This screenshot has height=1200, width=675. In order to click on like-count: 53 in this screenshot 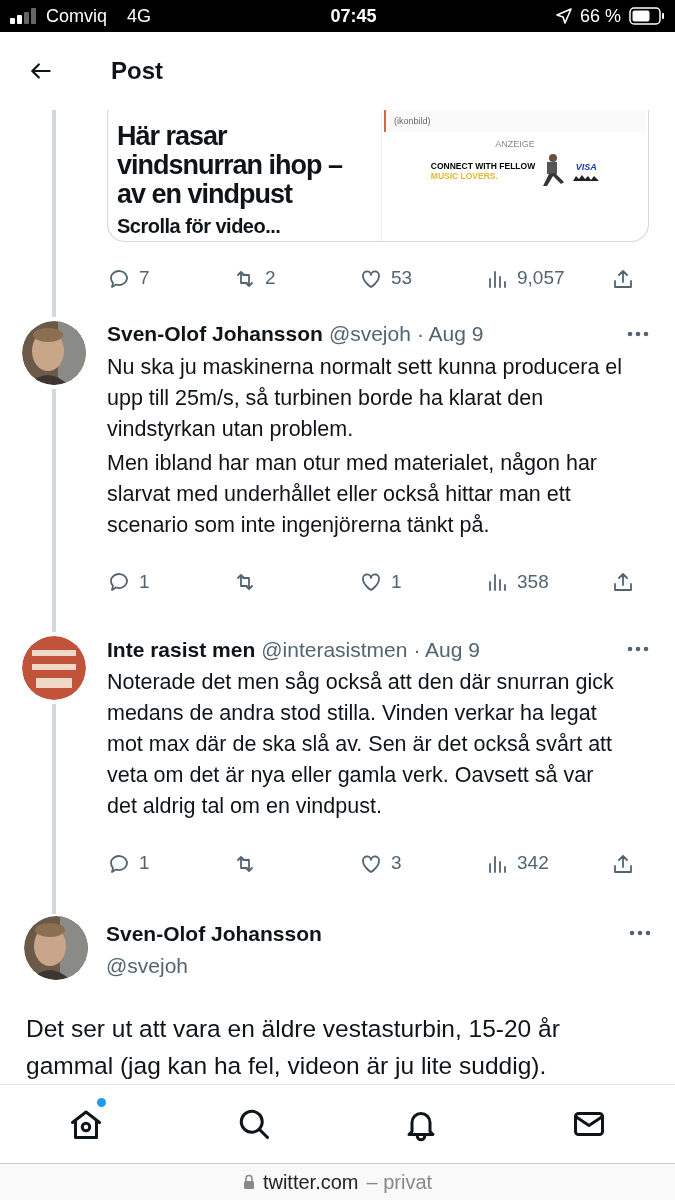, I will do `click(402, 278)`.